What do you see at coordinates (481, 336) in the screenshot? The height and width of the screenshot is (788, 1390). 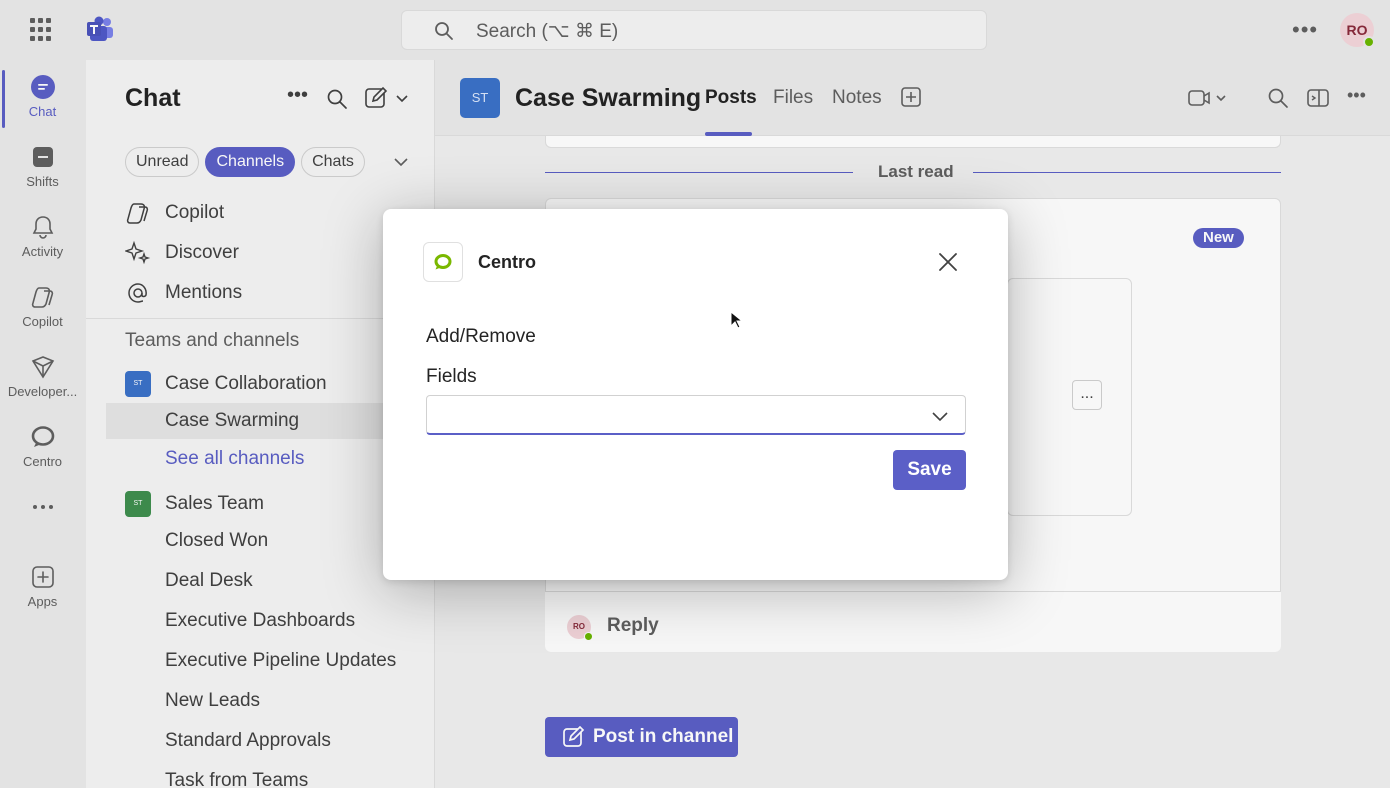 I see `add-remove-label: Add/Remove` at bounding box center [481, 336].